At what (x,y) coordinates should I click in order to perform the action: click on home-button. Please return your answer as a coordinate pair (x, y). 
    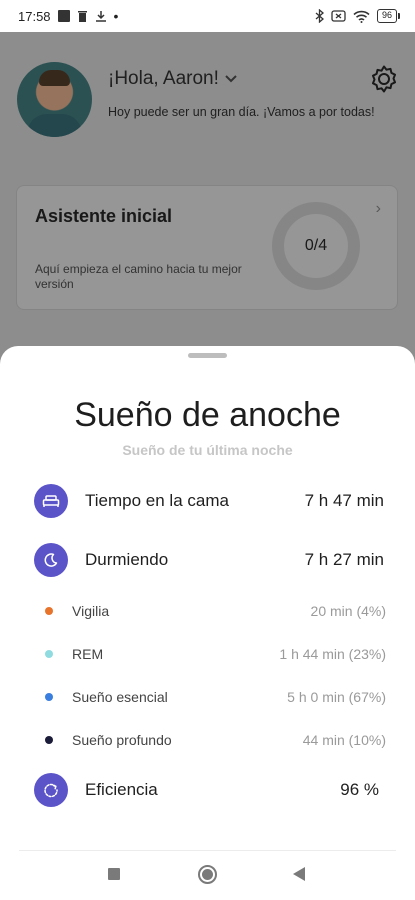
    Looking at the image, I should click on (207, 874).